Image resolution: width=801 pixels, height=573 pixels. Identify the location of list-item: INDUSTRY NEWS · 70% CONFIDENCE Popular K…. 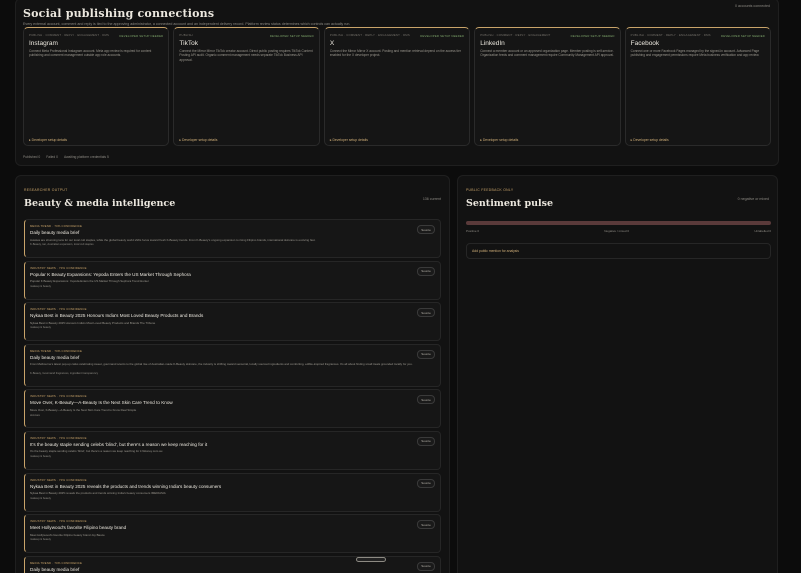
(232, 280).